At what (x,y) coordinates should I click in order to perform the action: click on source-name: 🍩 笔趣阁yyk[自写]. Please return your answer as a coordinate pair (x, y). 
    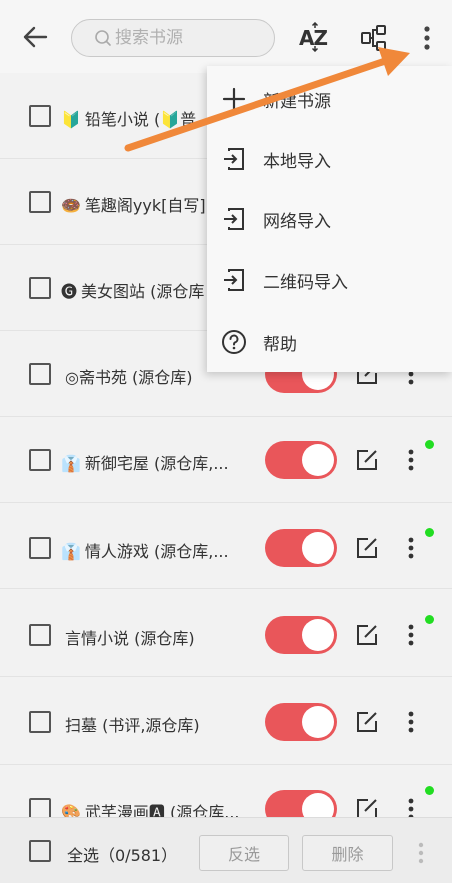
    Looking at the image, I should click on (133, 204).